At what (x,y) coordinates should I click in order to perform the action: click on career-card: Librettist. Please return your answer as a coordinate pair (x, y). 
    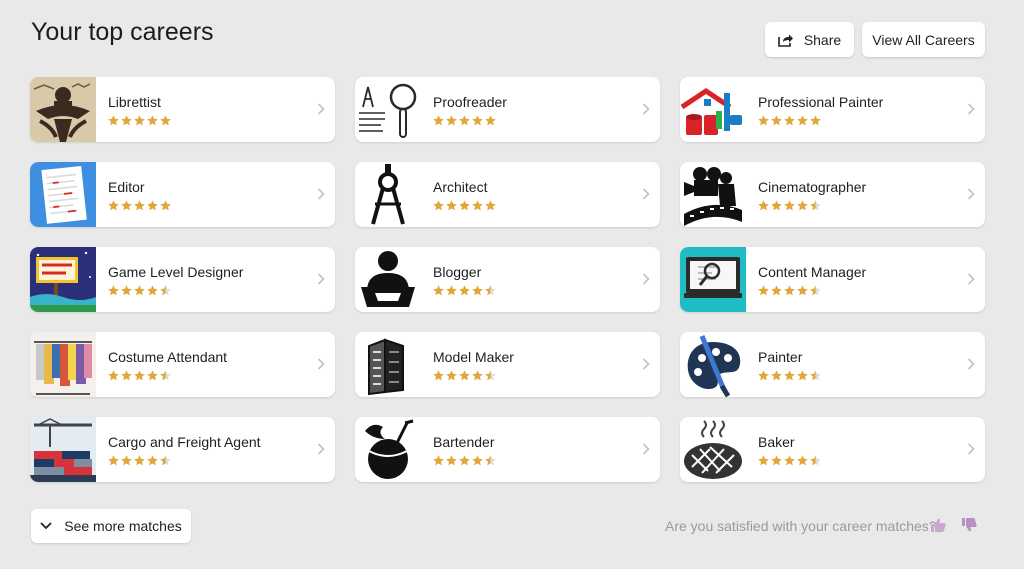
    Looking at the image, I should click on (182, 109).